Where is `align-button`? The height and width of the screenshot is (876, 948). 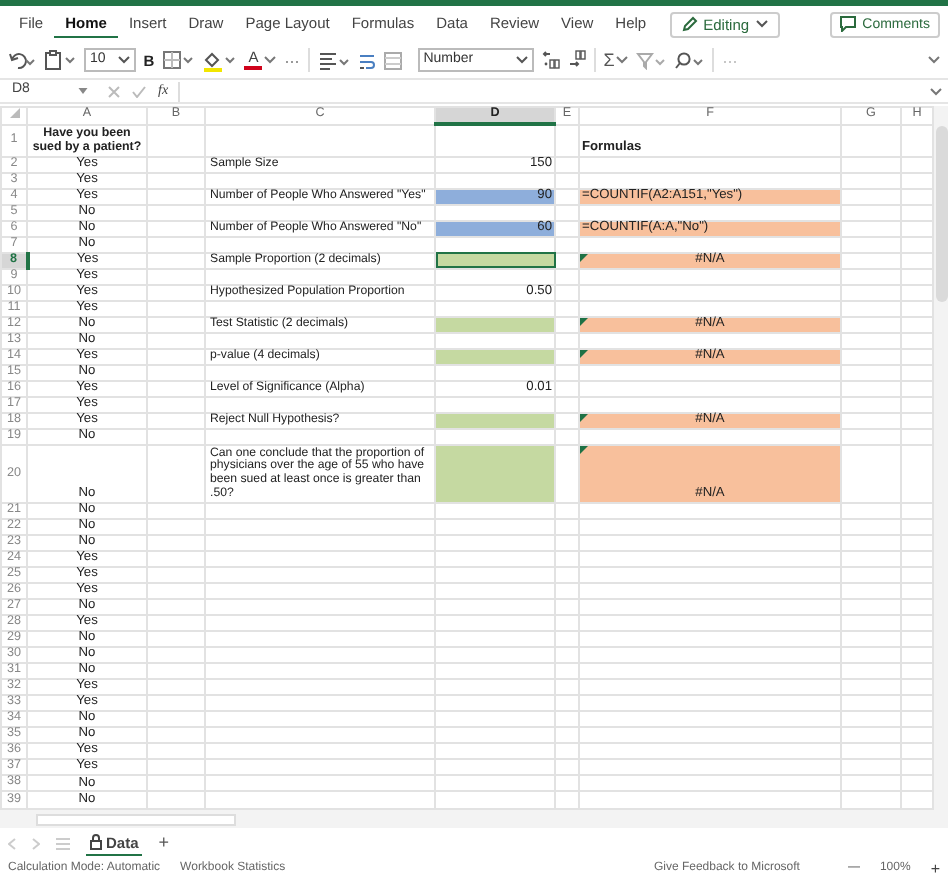
align-button is located at coordinates (333, 60).